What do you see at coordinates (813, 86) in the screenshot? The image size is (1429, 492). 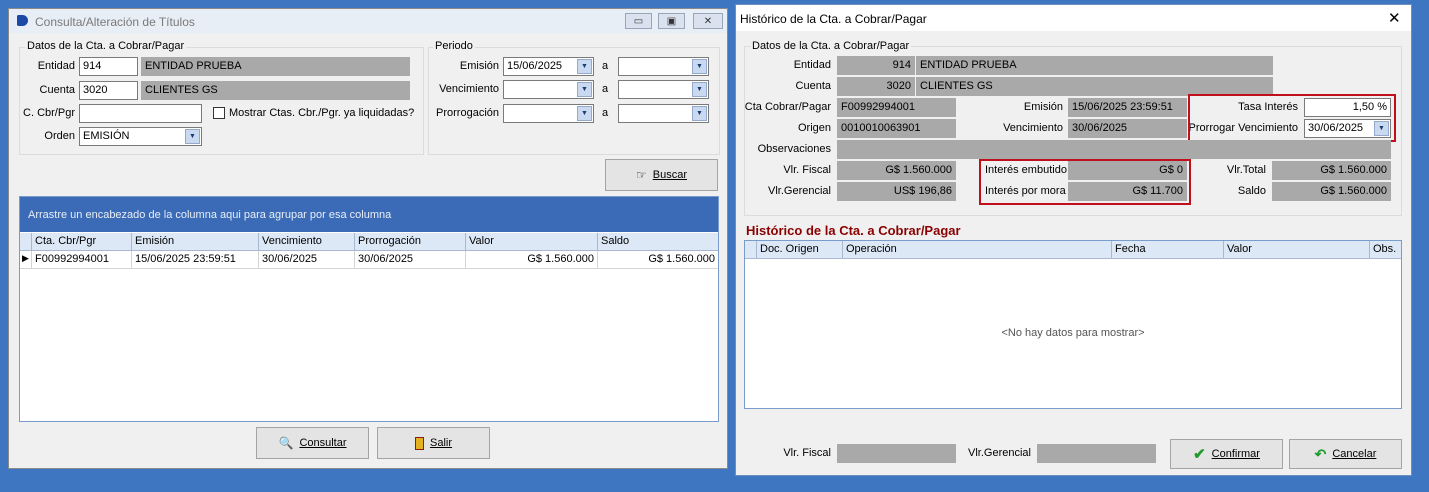 I see `r-cuenta-label: Cuenta` at bounding box center [813, 86].